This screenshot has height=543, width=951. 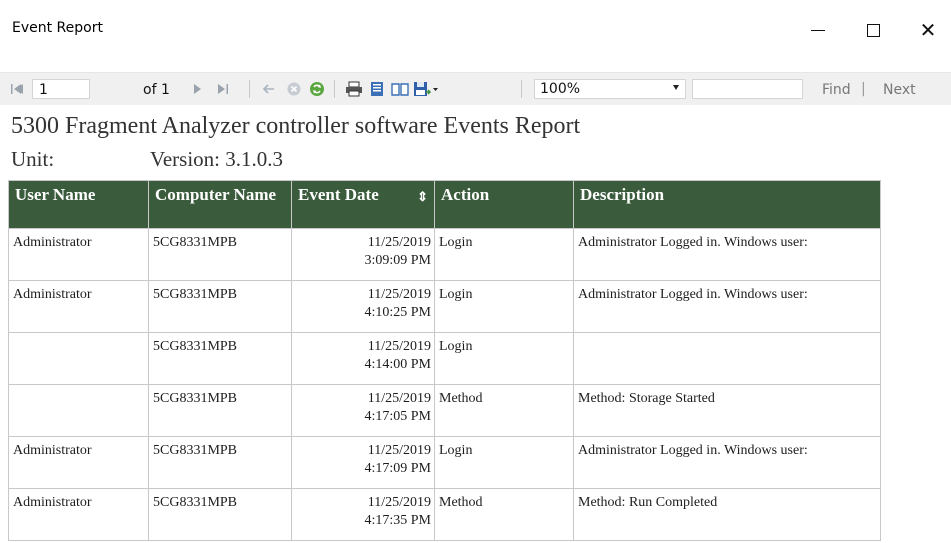 What do you see at coordinates (220, 204) in the screenshot?
I see `column-header-computer-name: Computer Name` at bounding box center [220, 204].